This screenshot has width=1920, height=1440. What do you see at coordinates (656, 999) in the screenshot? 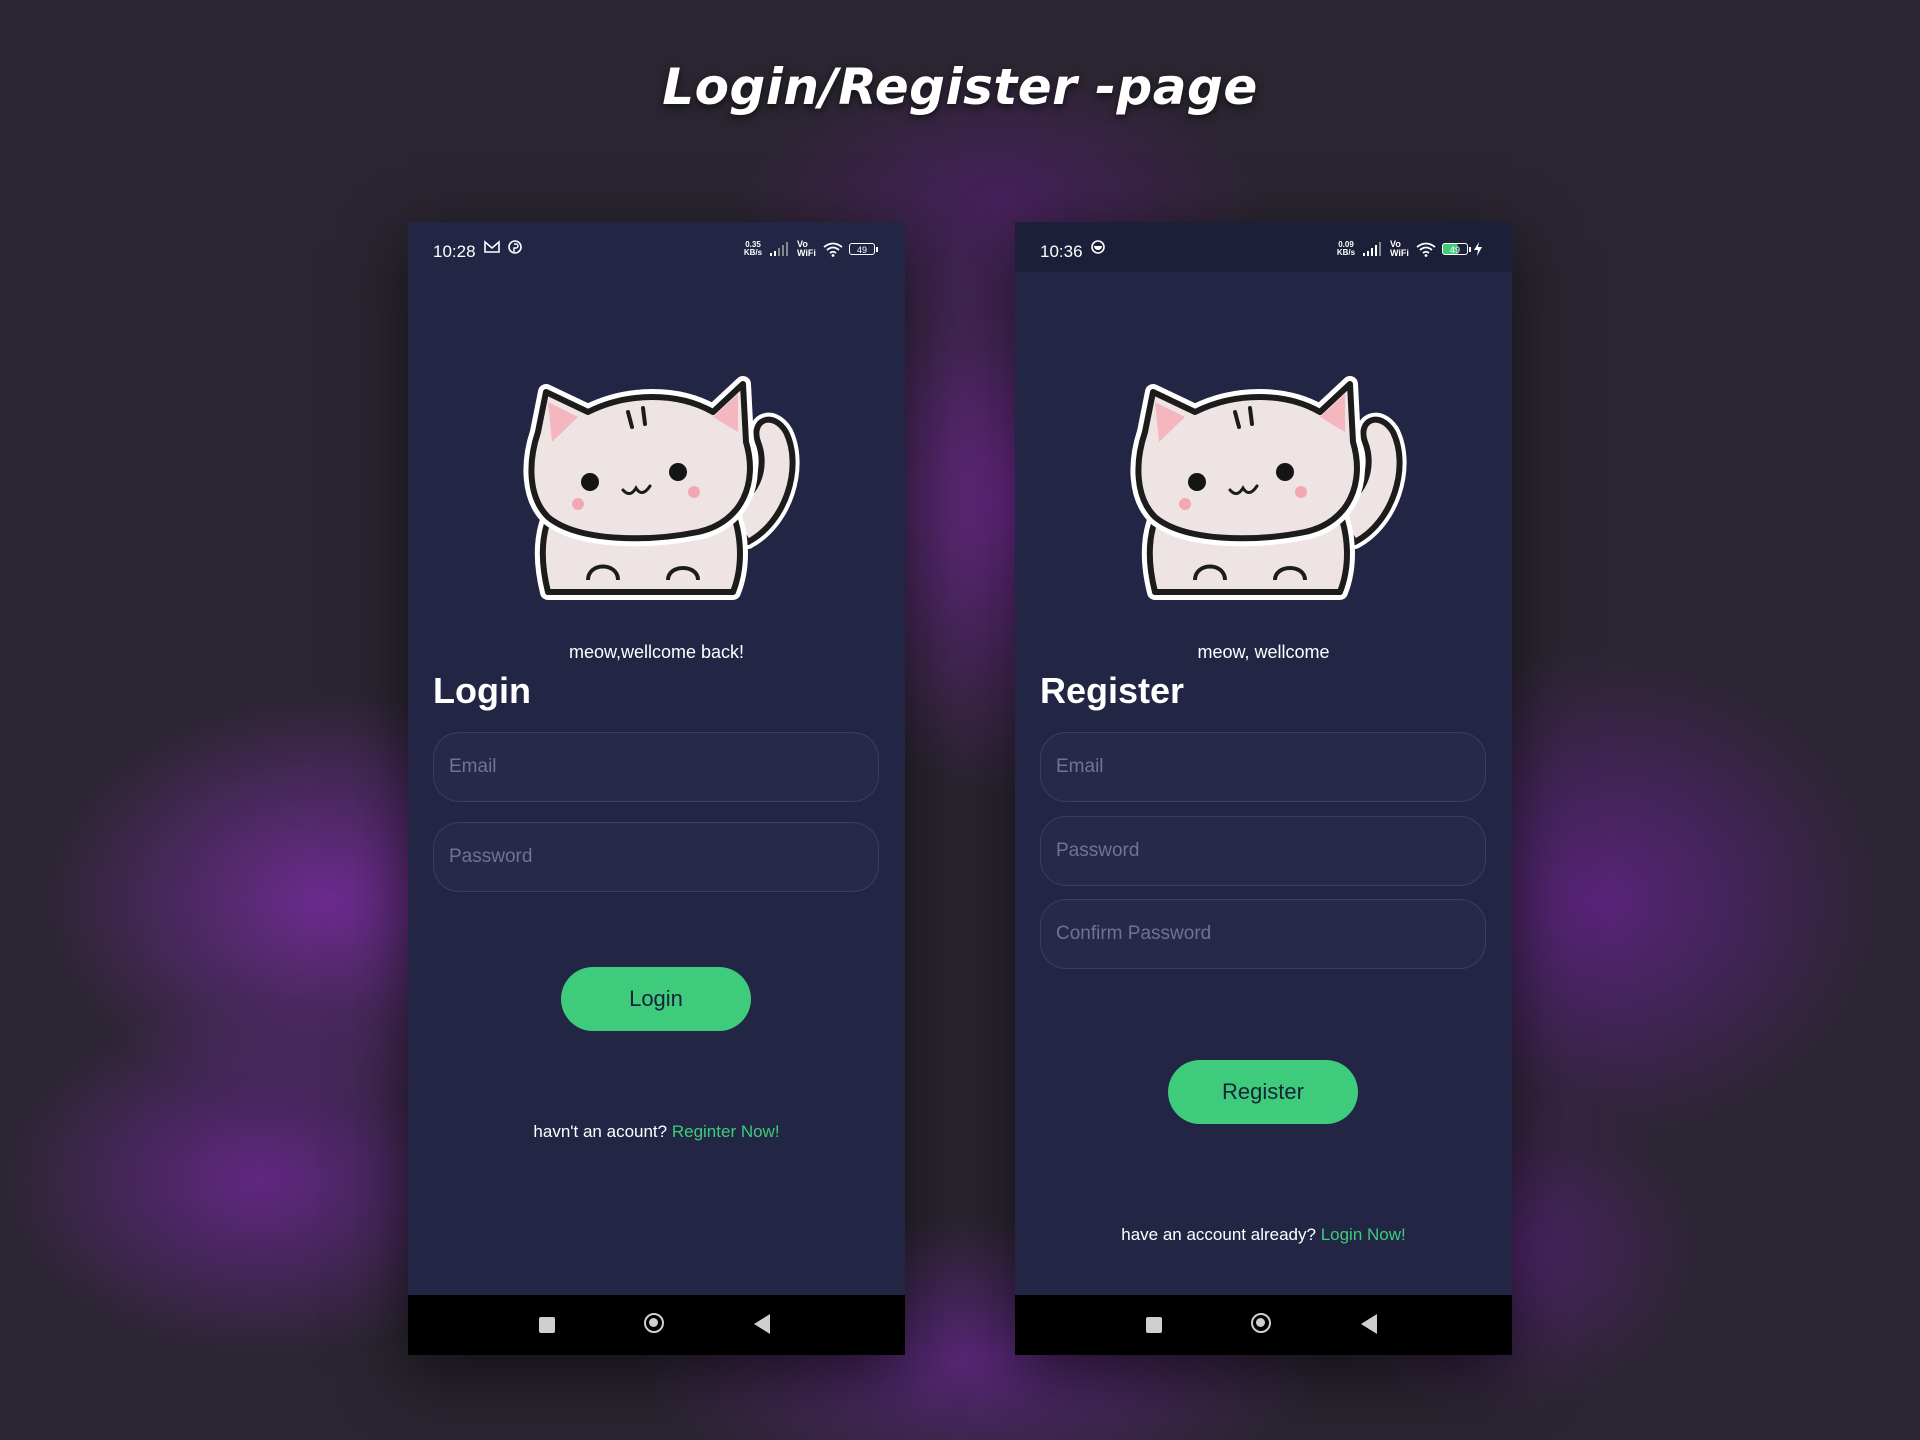
I see `login-button: Login` at bounding box center [656, 999].